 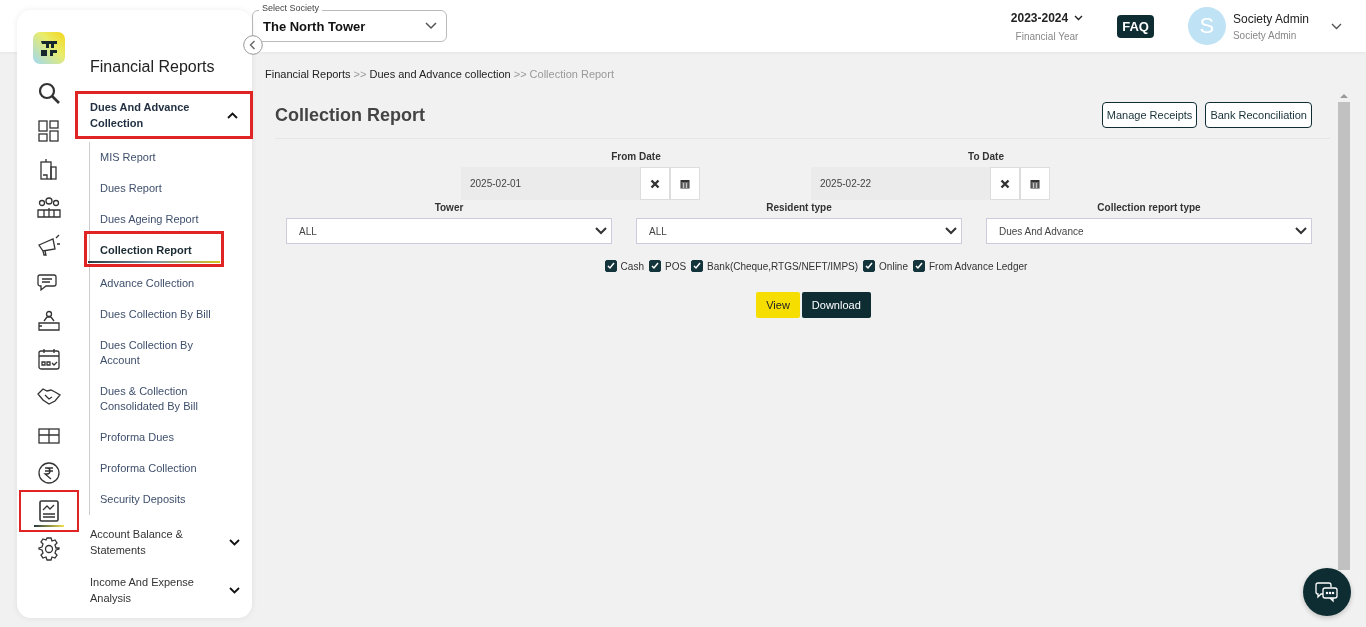 I want to click on search-icon, so click(x=48, y=93).